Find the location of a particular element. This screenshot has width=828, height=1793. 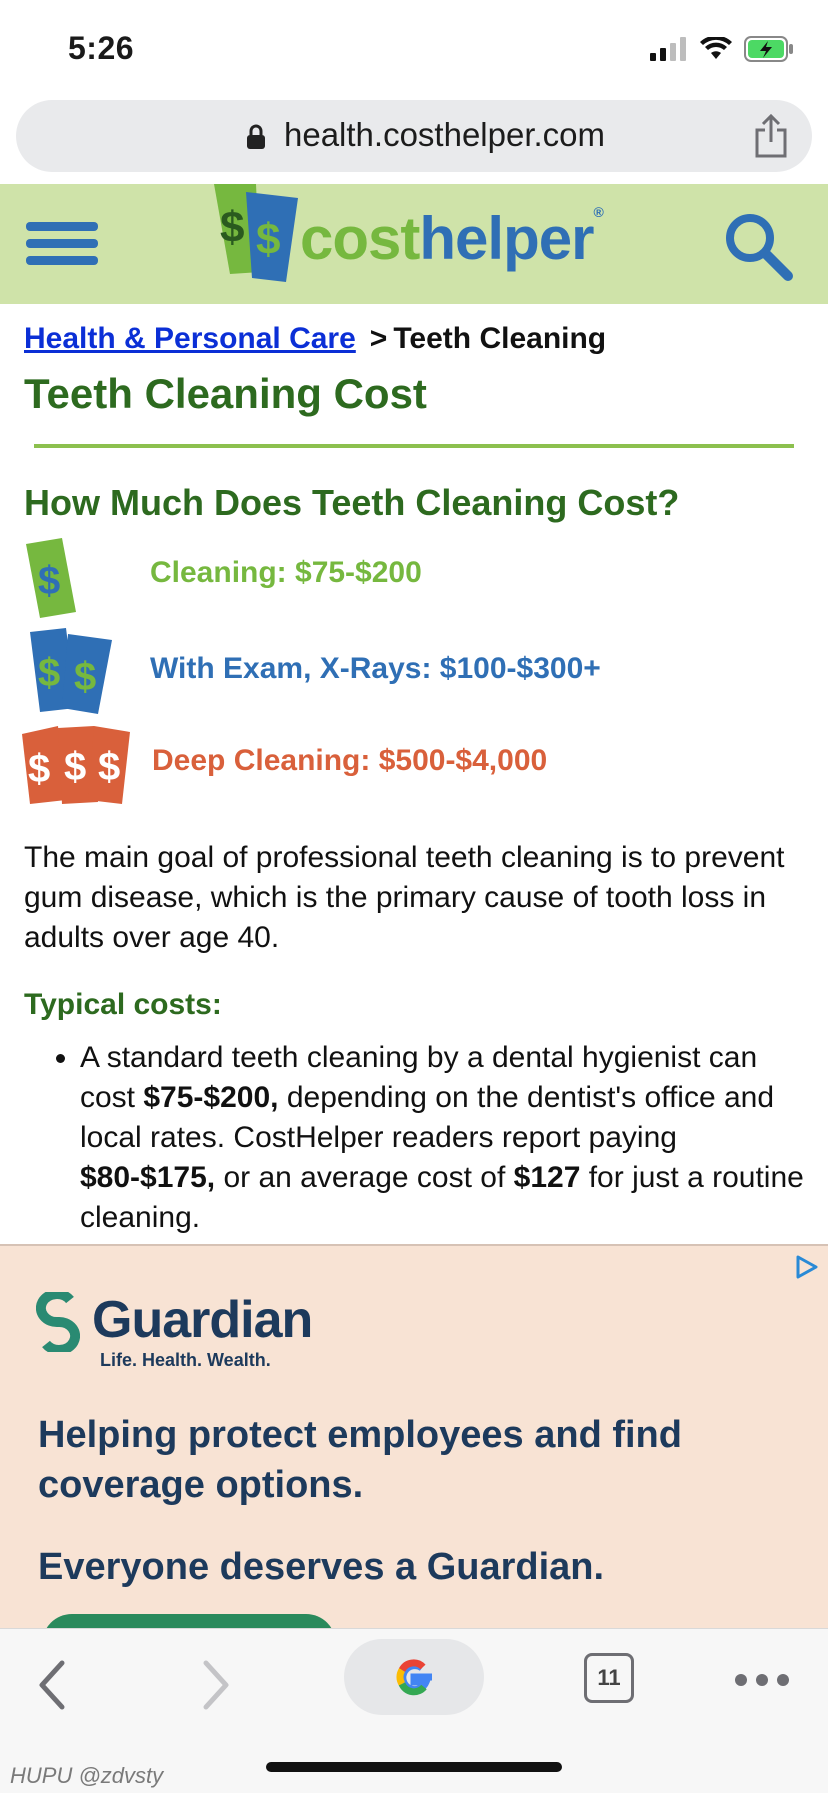

bullet-bold-1: $75-$200, is located at coordinates (211, 1097).